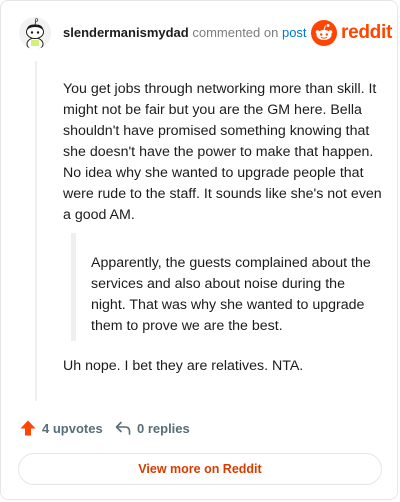 The image size is (400, 502). I want to click on reddit-logo-icon, so click(324, 33).